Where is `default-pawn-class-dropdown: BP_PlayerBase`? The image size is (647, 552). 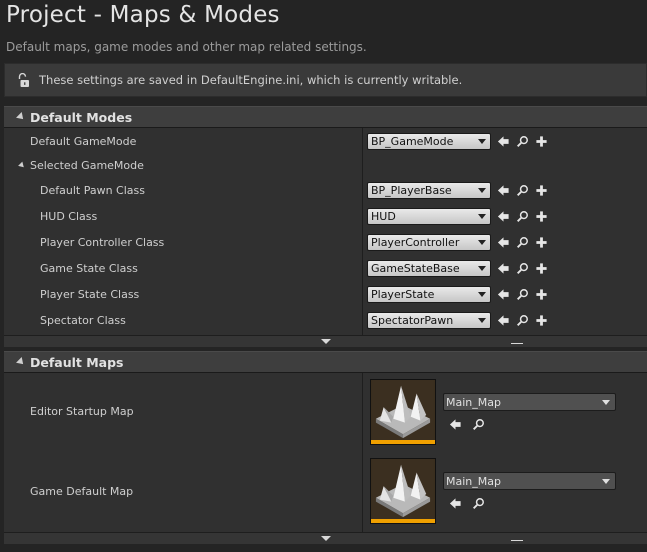 default-pawn-class-dropdown: BP_PlayerBase is located at coordinates (429, 190).